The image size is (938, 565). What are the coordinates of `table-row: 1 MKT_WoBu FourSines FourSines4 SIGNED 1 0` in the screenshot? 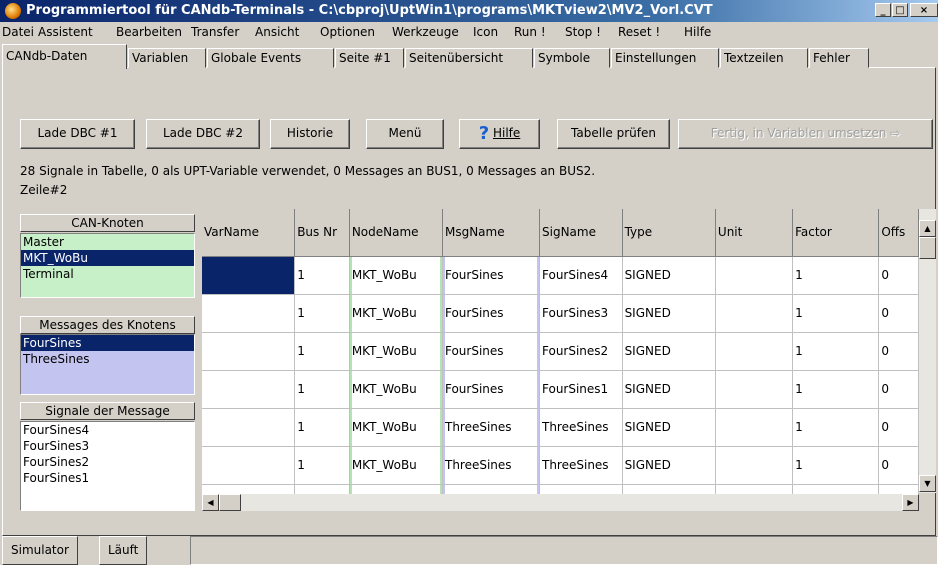 It's located at (560, 275).